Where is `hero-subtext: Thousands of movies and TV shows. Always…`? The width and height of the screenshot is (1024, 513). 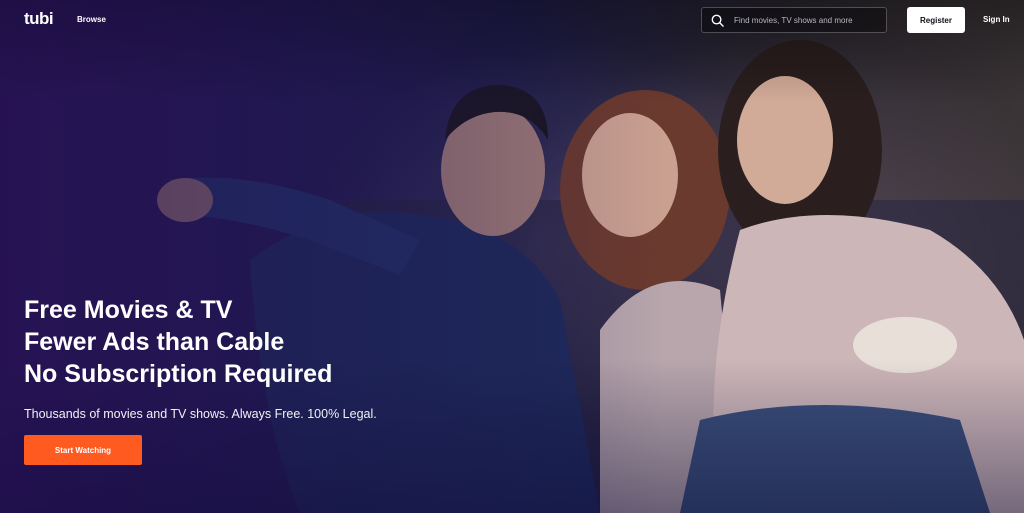 hero-subtext: Thousands of movies and TV shows. Always… is located at coordinates (200, 414).